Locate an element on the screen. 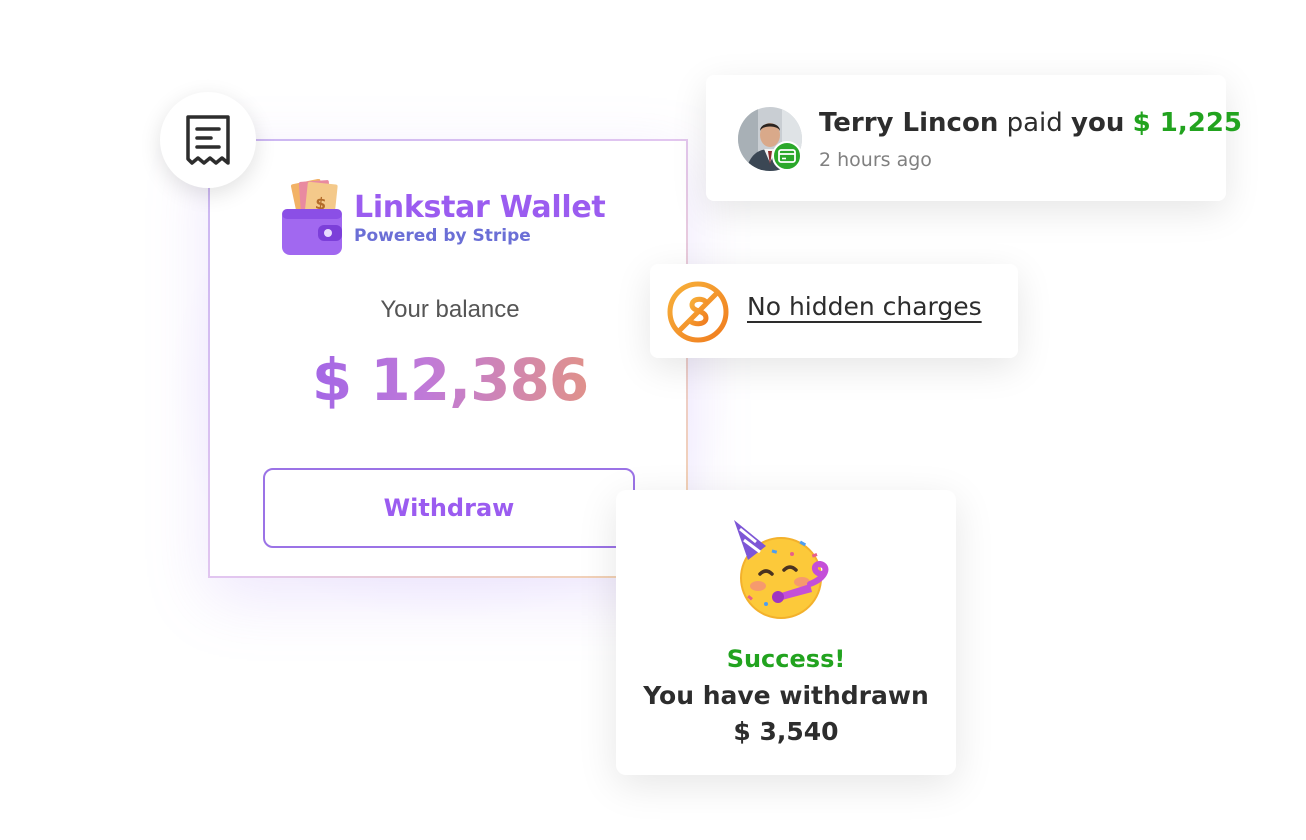 This screenshot has width=1306, height=840. no-dollar-icon is located at coordinates (698, 312).